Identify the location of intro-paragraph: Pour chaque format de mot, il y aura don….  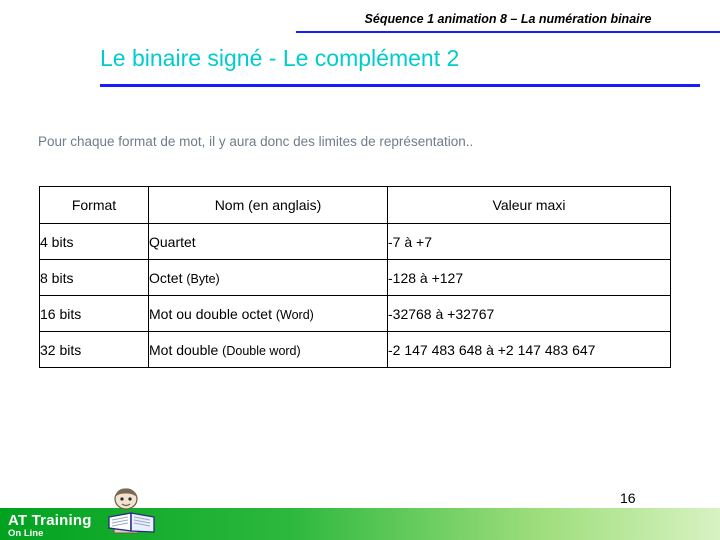
(256, 141).